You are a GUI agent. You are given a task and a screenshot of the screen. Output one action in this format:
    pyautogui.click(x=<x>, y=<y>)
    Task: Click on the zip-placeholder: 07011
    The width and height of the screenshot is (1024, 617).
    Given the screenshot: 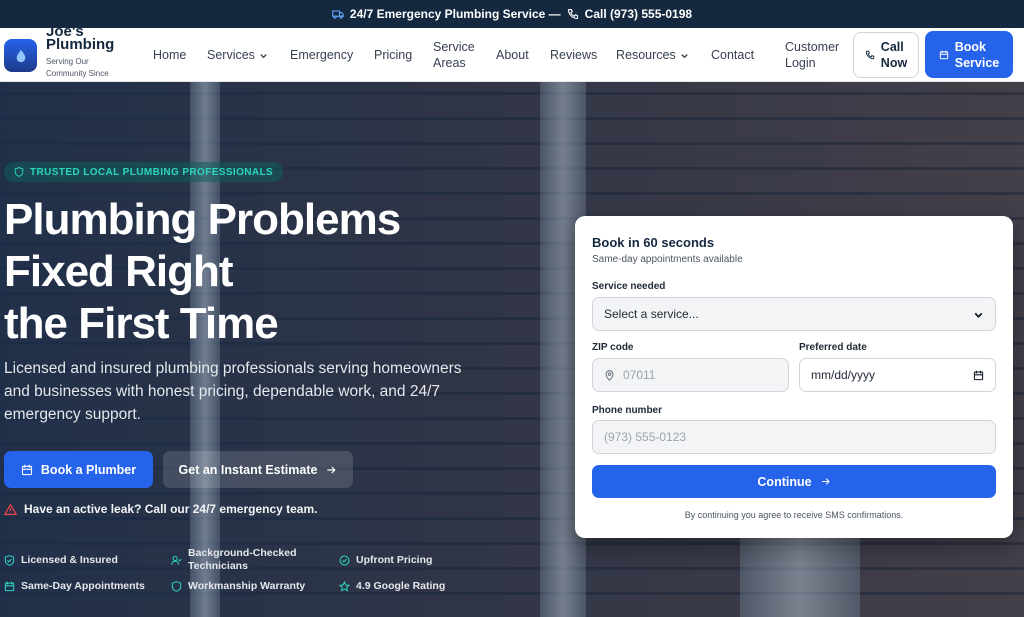 What is the action you would take?
    pyautogui.click(x=639, y=375)
    